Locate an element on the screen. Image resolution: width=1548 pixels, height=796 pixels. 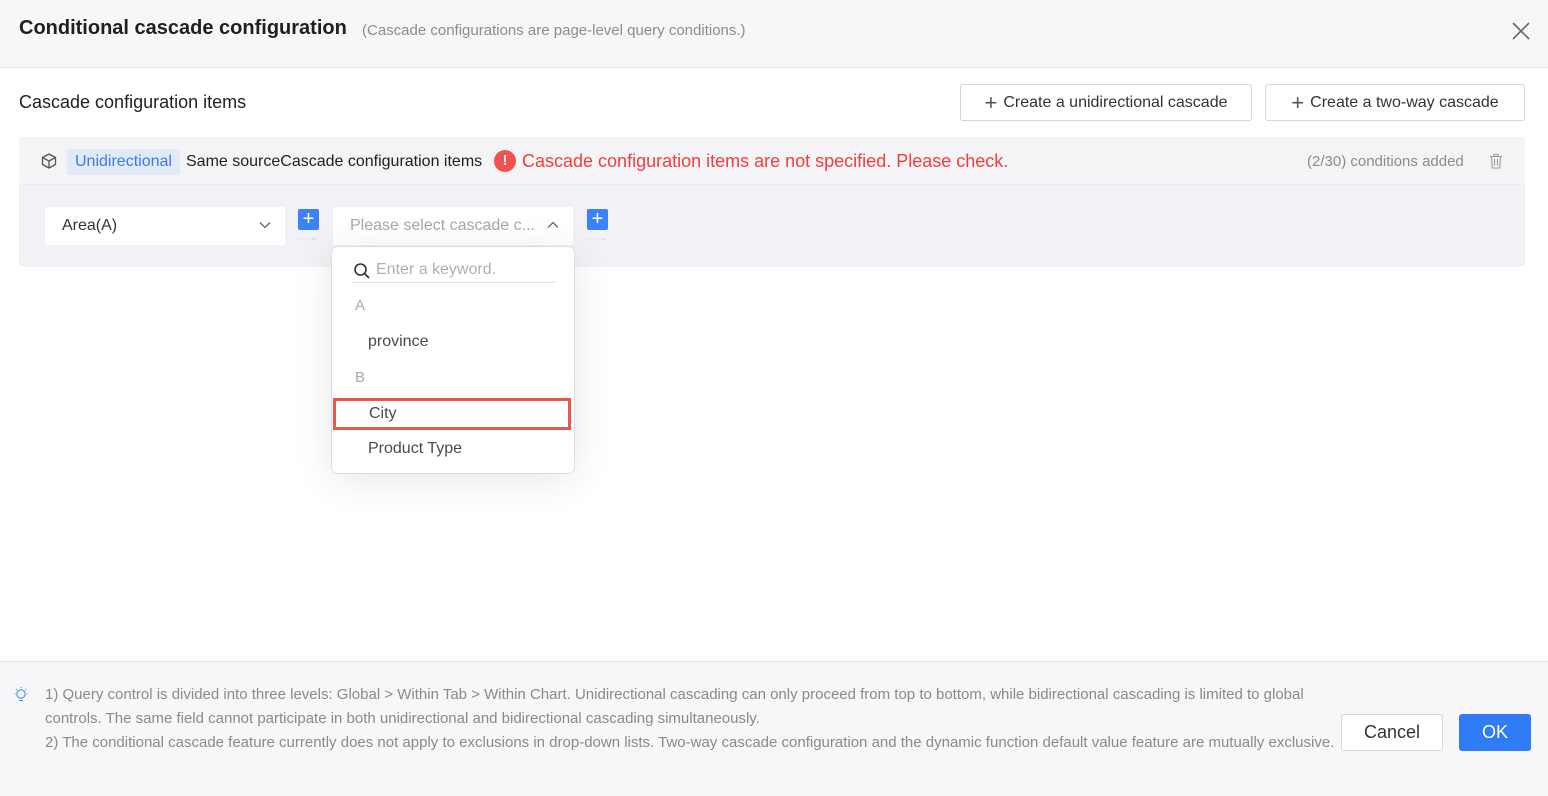
create-two-way-cascade-button: + Create a two-way cascade is located at coordinates (1395, 102).